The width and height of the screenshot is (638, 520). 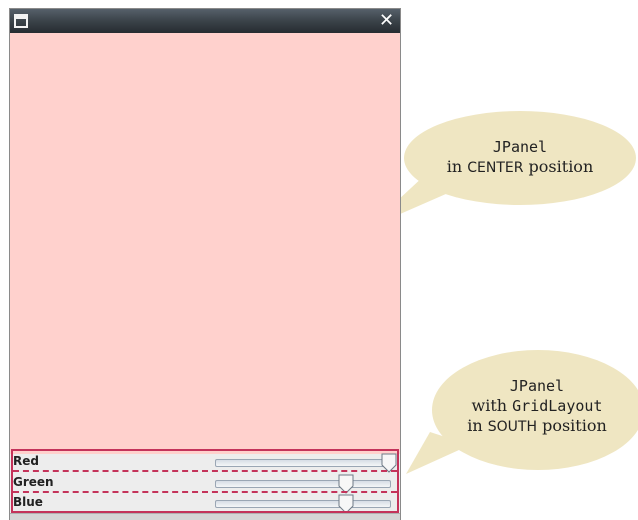 What do you see at coordinates (21, 21) in the screenshot?
I see `maximize-icon` at bounding box center [21, 21].